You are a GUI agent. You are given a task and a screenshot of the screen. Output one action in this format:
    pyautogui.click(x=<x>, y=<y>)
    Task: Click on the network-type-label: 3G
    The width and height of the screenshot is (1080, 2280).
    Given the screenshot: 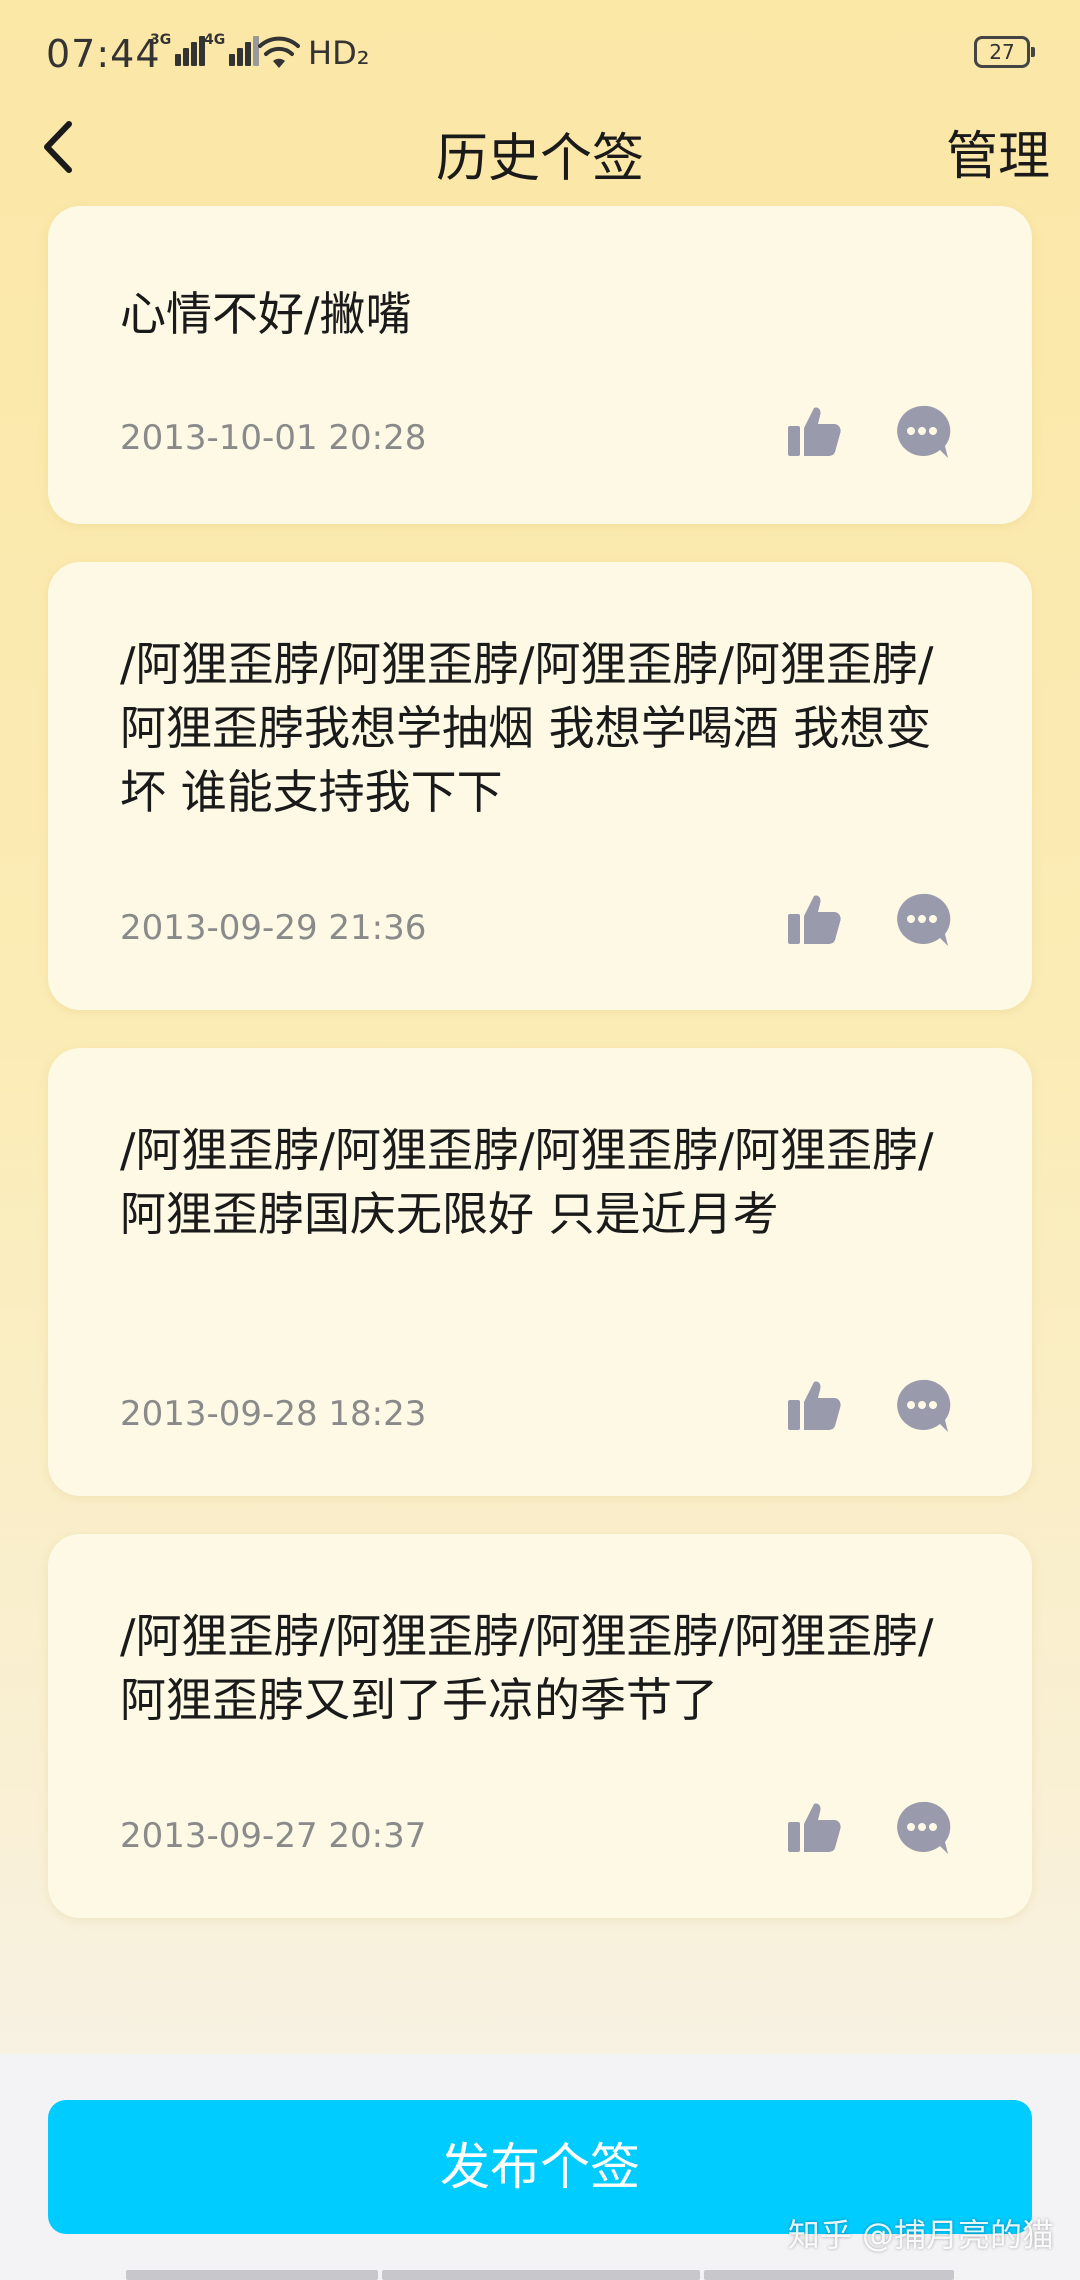 What is the action you would take?
    pyautogui.click(x=161, y=40)
    